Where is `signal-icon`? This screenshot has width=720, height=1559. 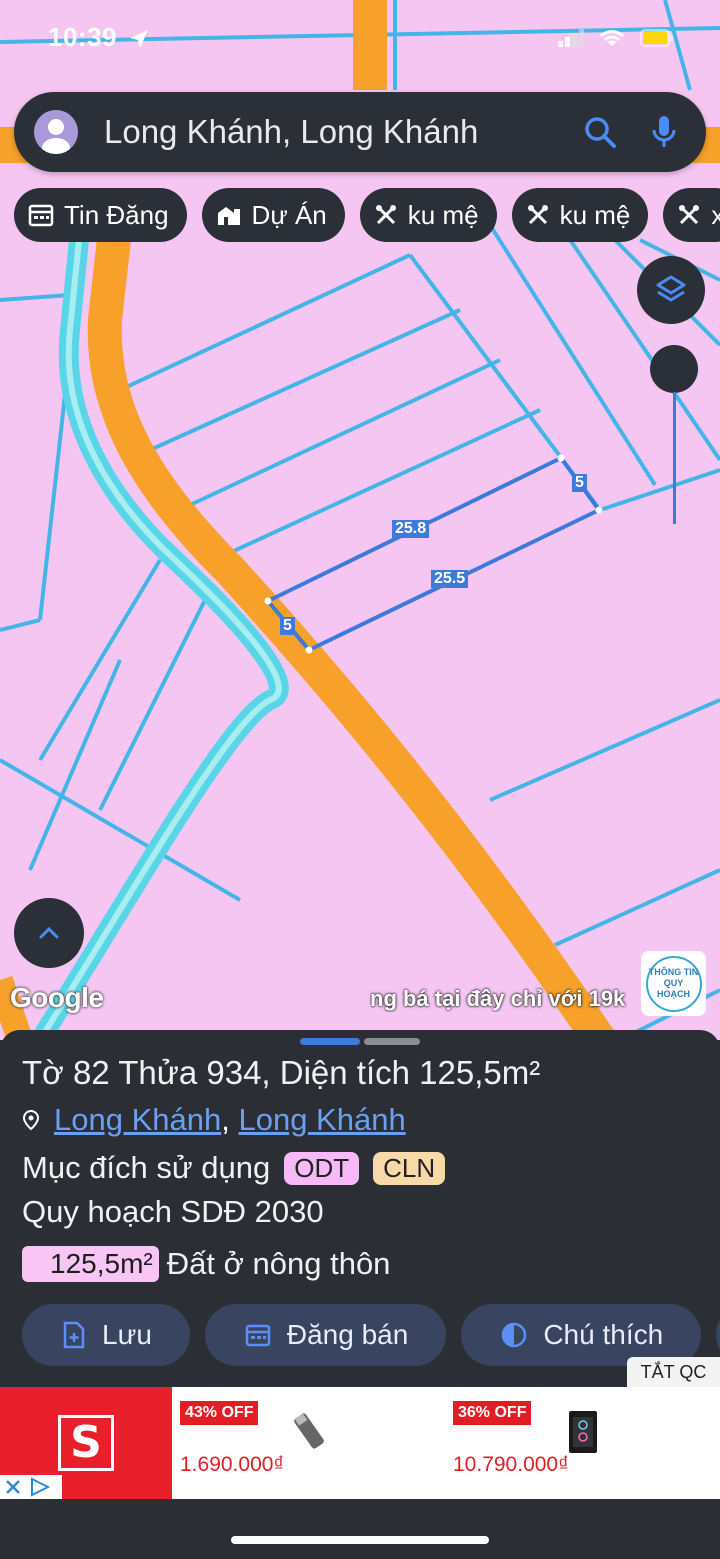
signal-icon is located at coordinates (571, 40).